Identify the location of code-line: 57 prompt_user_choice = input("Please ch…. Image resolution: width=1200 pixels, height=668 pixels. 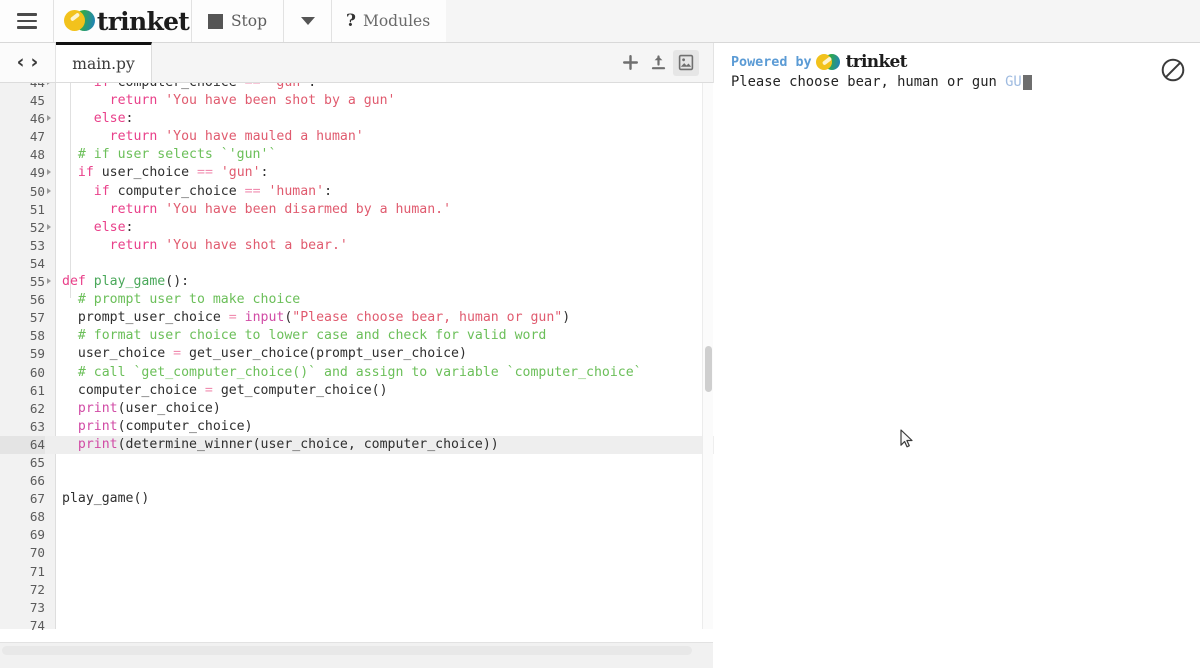
(357, 318).